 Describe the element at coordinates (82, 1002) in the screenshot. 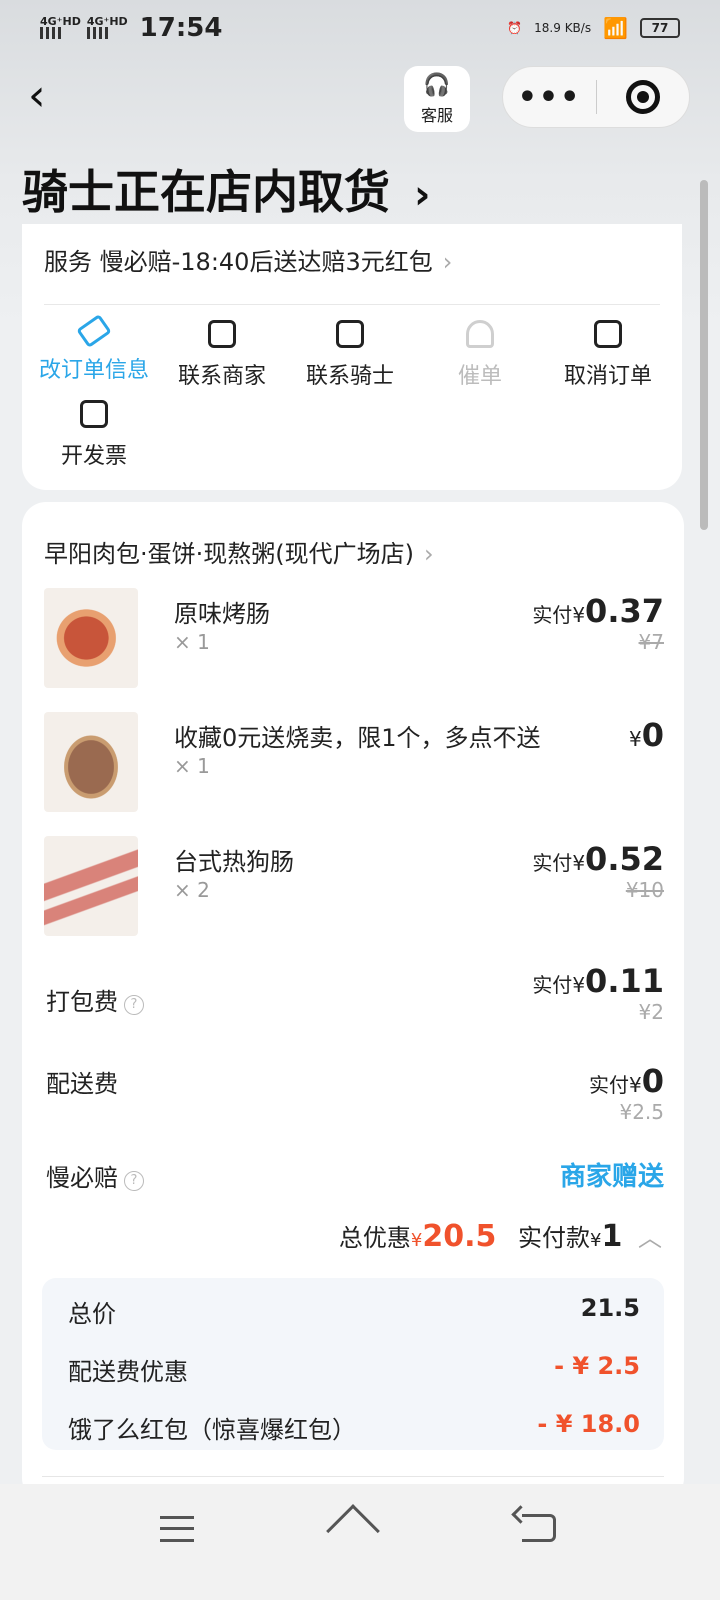

I see `packing-fee-label: 打包费` at that location.